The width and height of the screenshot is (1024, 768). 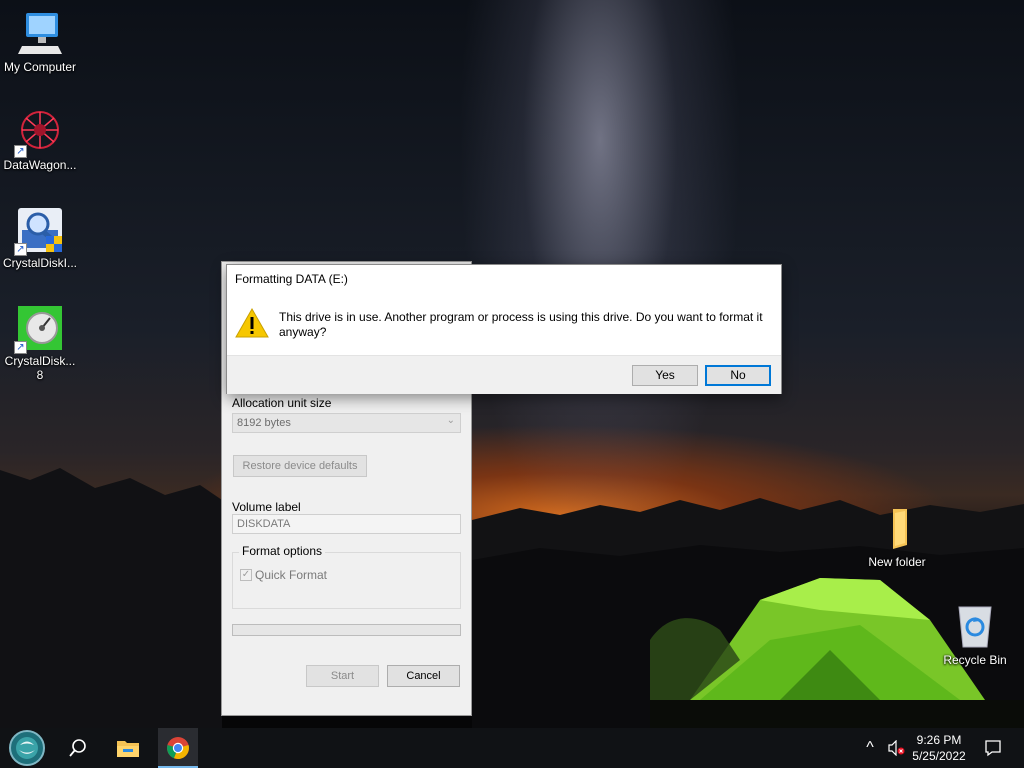 I want to click on notification-icon, so click(x=993, y=748).